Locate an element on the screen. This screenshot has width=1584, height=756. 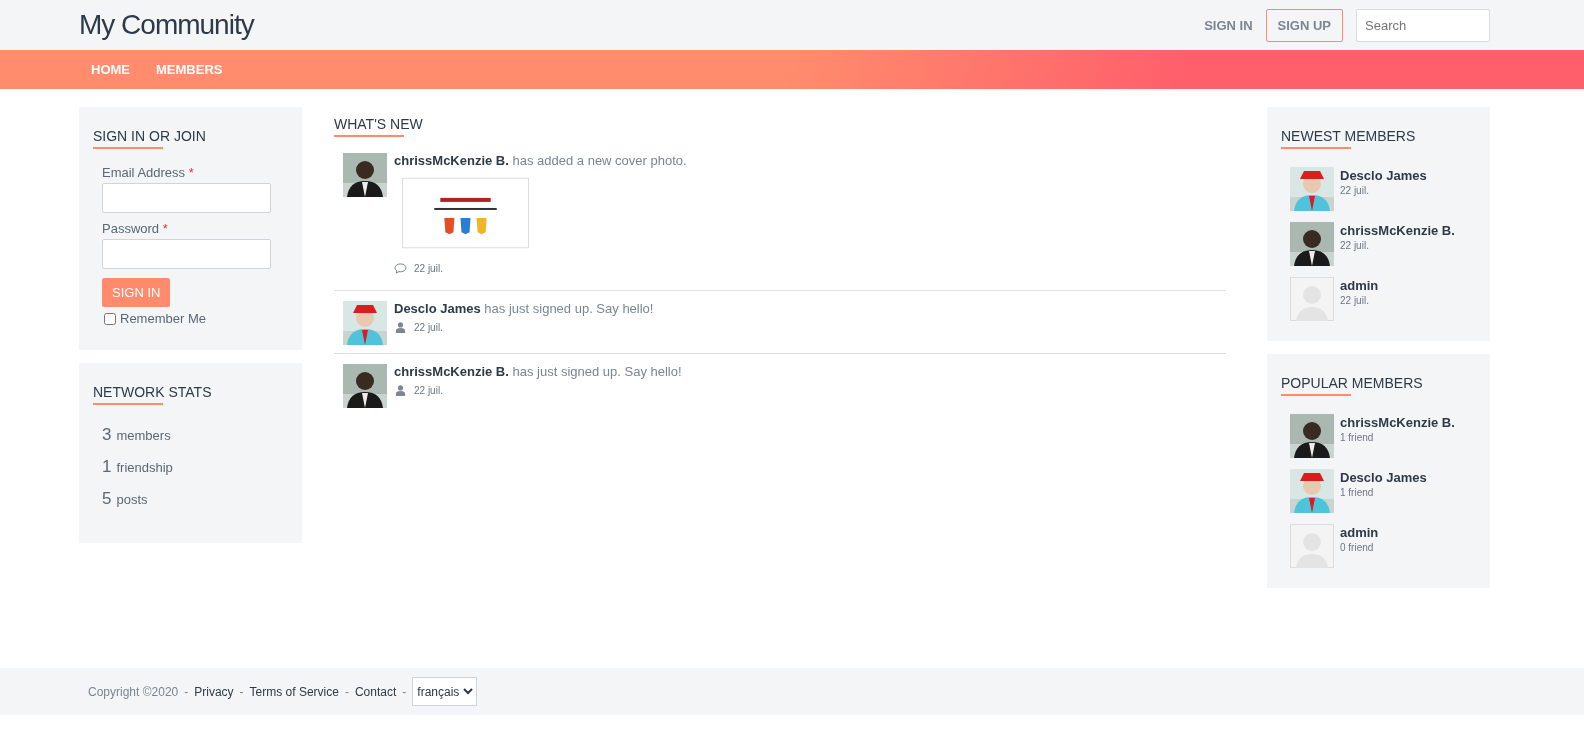
remember-checkbox is located at coordinates (110, 318).